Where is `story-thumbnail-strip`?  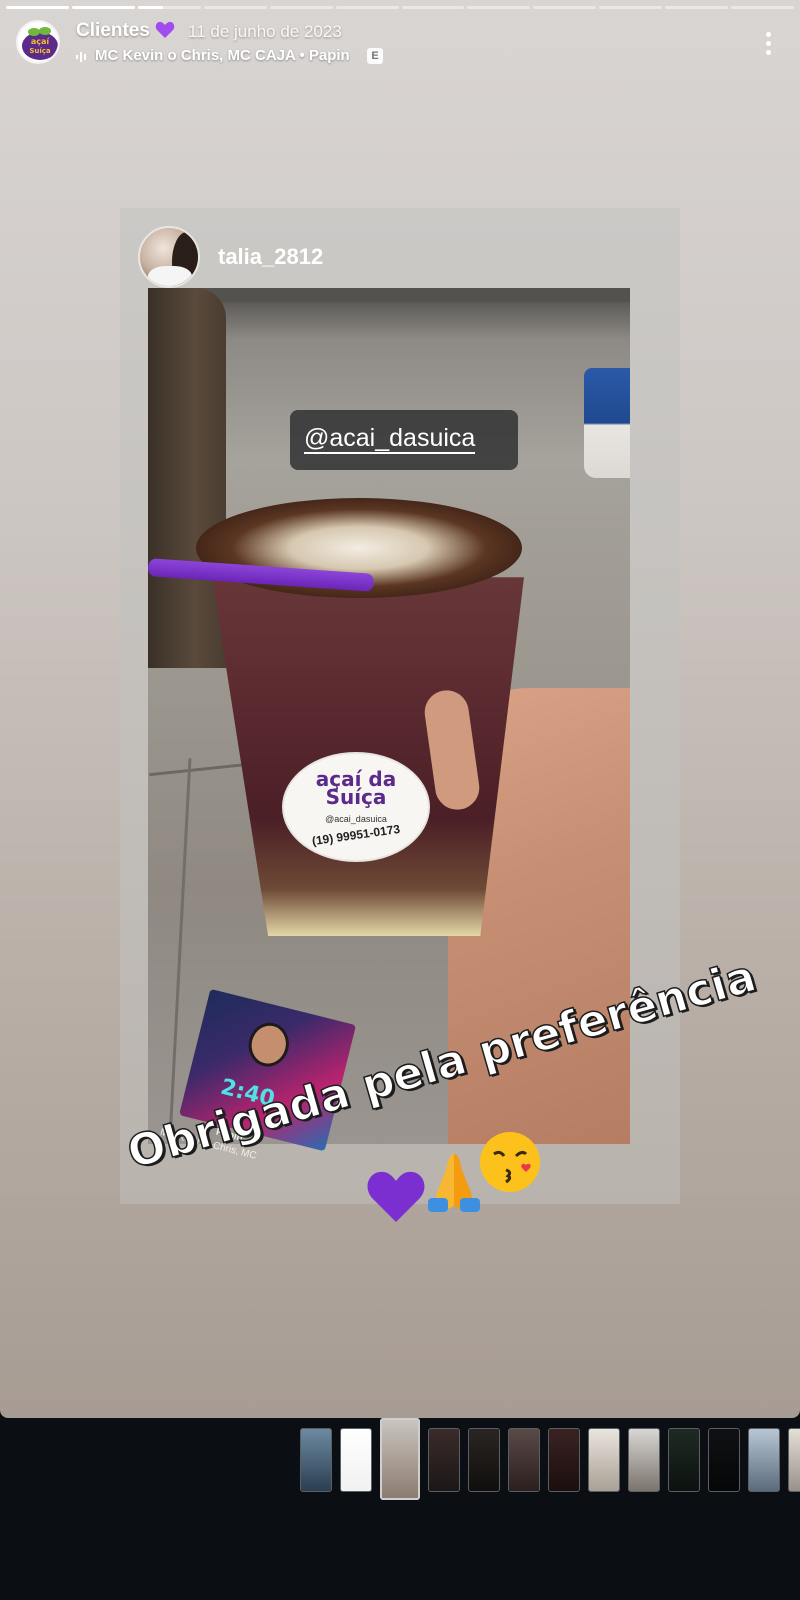 story-thumbnail-strip is located at coordinates (400, 1460).